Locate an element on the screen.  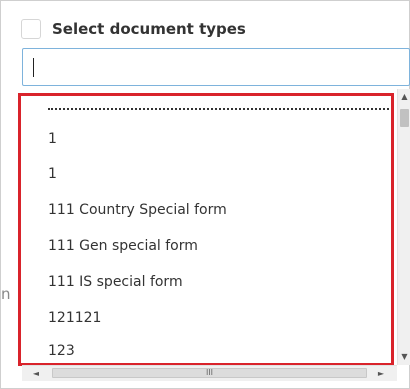
horizontal-scrollbar: ◄ III ► is located at coordinates (209, 373).